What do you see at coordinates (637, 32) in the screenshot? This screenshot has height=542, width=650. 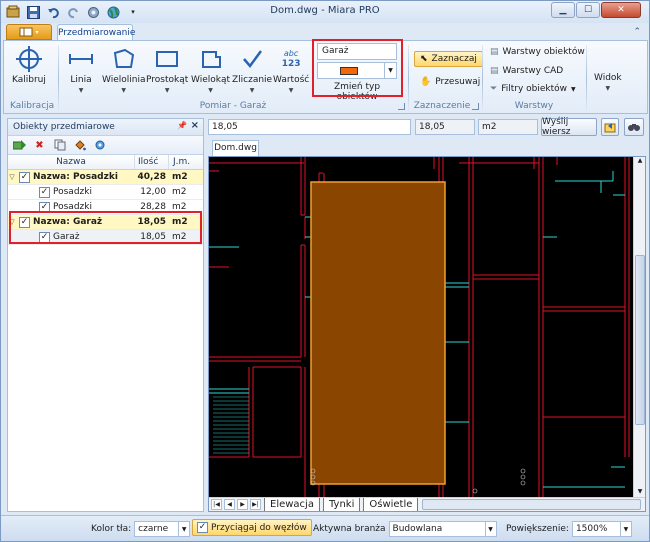 I see `ribbon-collapse-icon: ⌃` at bounding box center [637, 32].